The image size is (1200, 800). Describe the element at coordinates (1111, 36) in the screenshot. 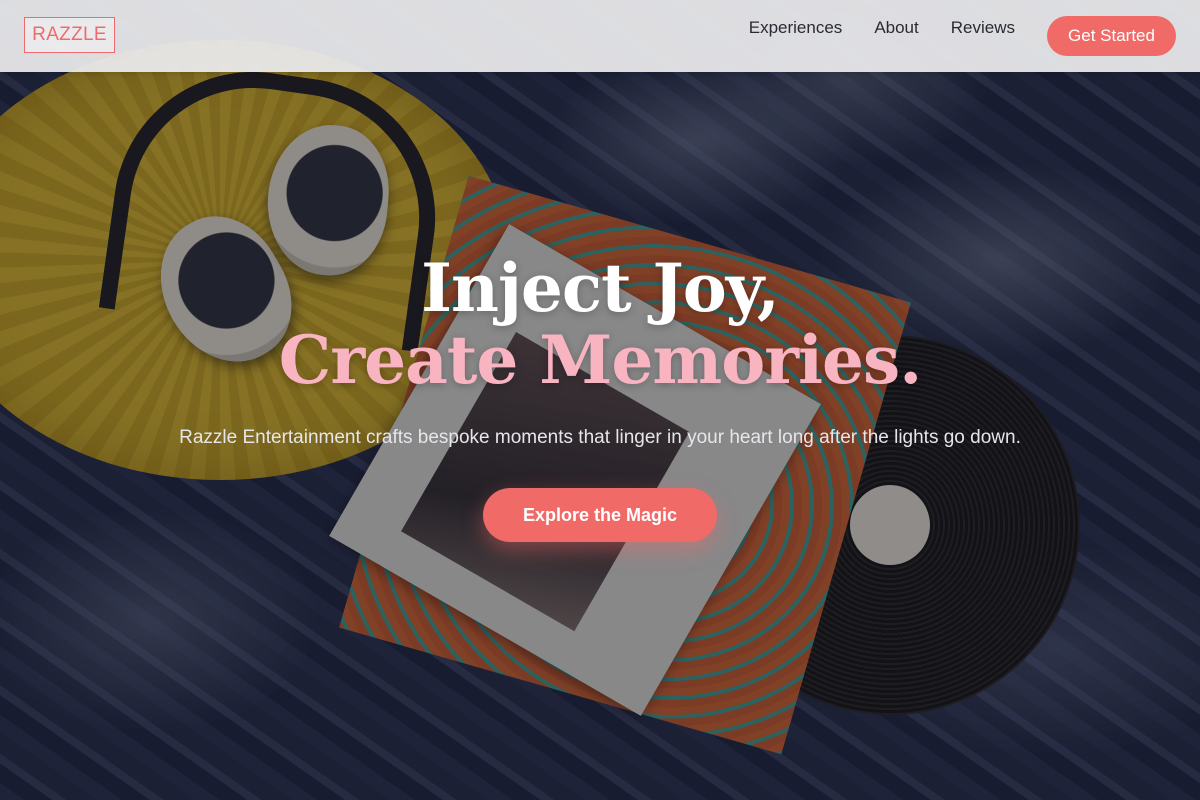

I see `get-started-button: Get Started` at that location.